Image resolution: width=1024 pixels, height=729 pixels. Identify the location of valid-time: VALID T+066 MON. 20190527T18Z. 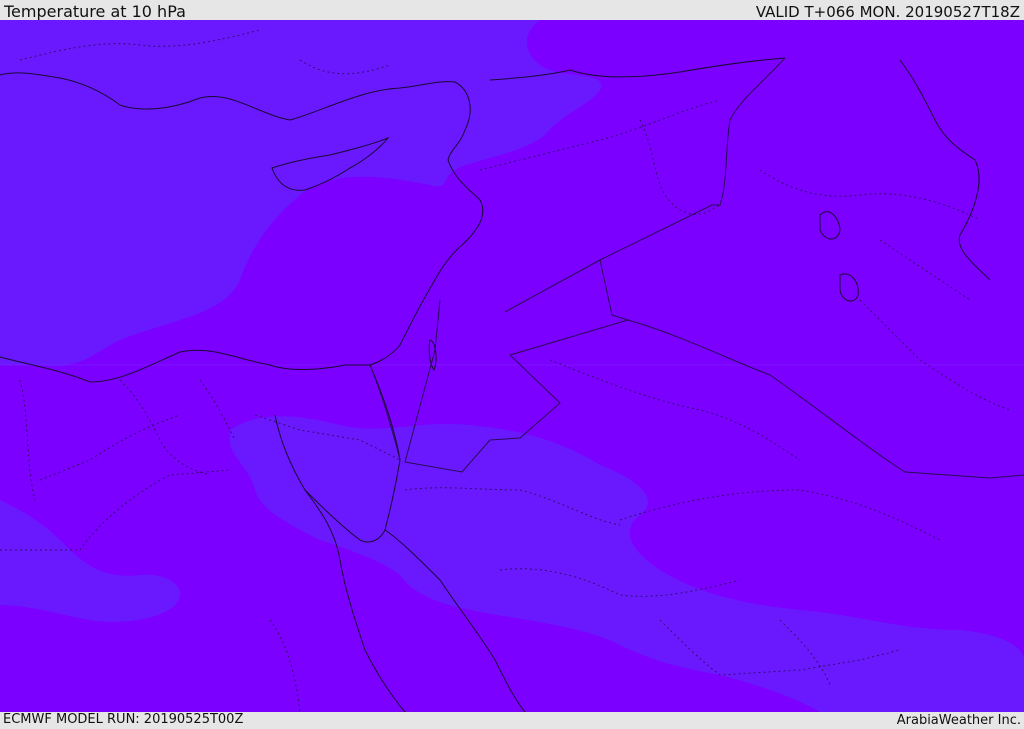
(887, 12).